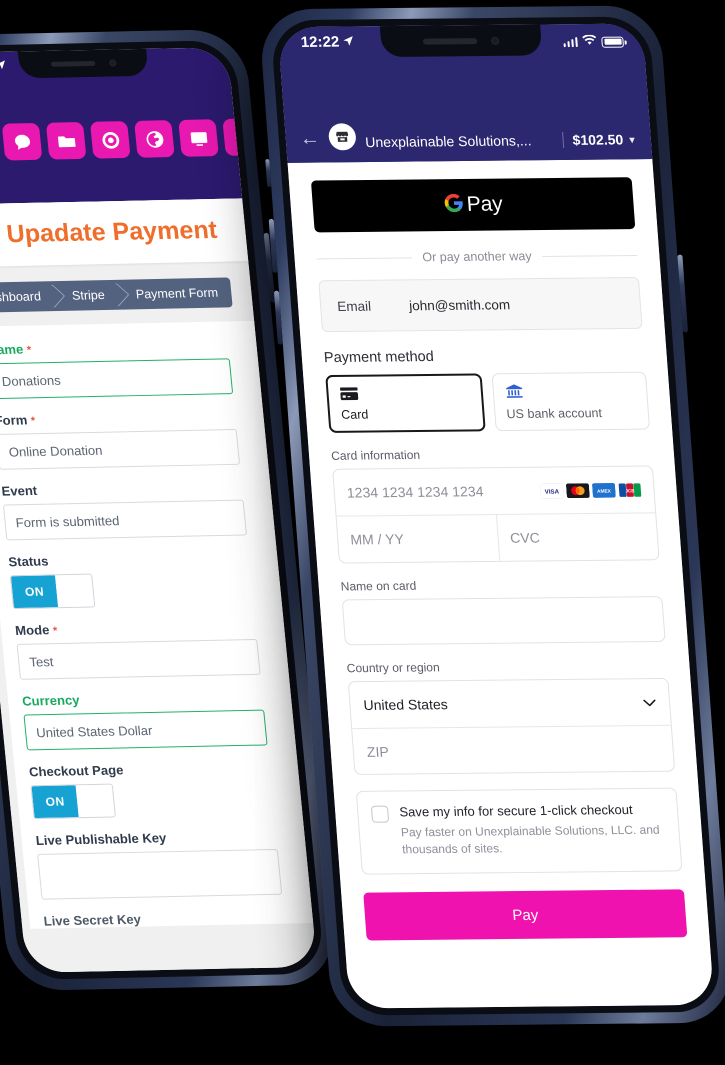 Image resolution: width=725 pixels, height=1065 pixels. Describe the element at coordinates (198, 138) in the screenshot. I see `monitor-icon` at that location.